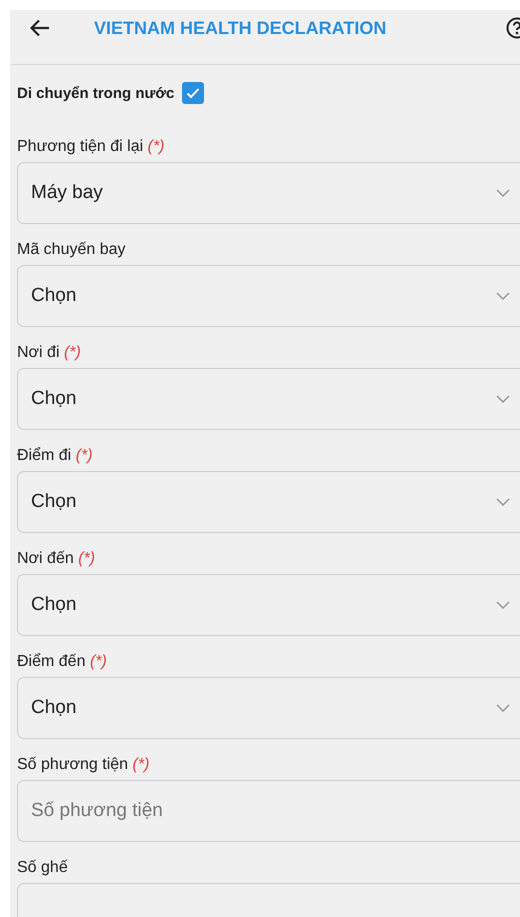 The width and height of the screenshot is (520, 917). I want to click on domestic-travel-label: Di chuyển trong nước, so click(95, 93).